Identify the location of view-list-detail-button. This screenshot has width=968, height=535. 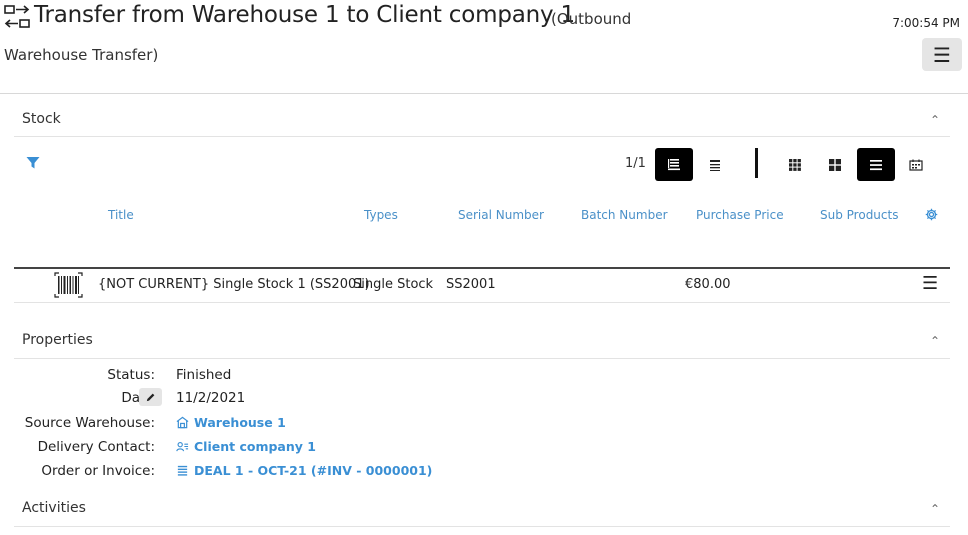
(674, 164).